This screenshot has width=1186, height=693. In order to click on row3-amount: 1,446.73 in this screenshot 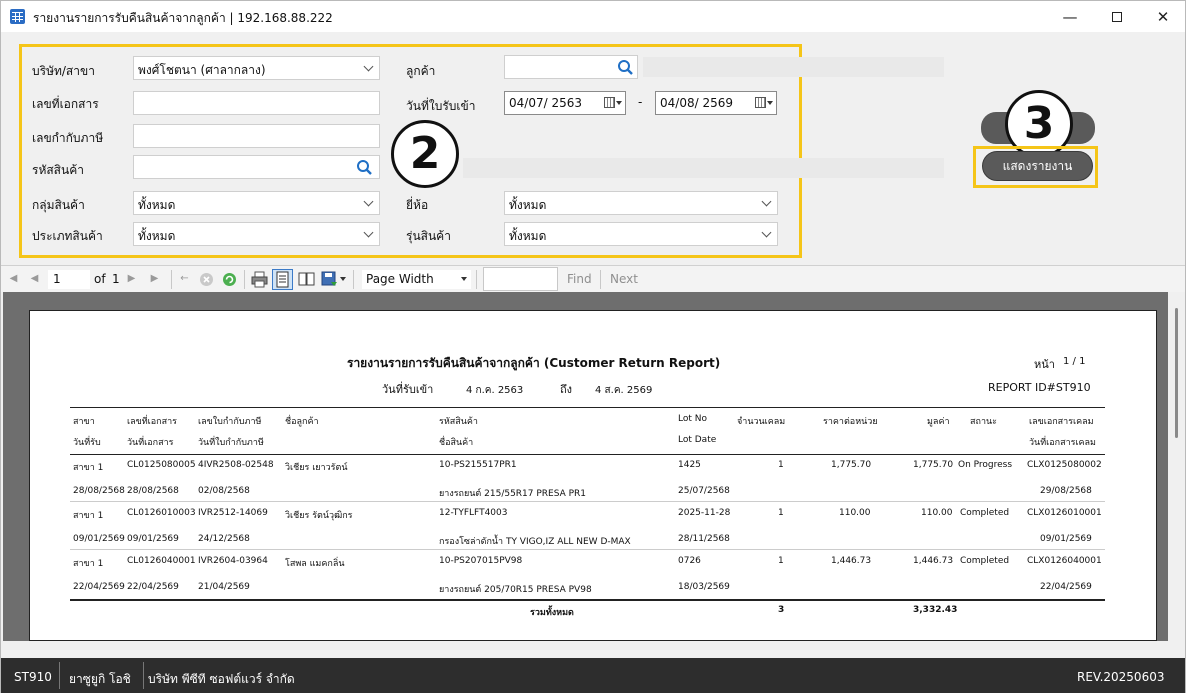, I will do `click(933, 561)`.